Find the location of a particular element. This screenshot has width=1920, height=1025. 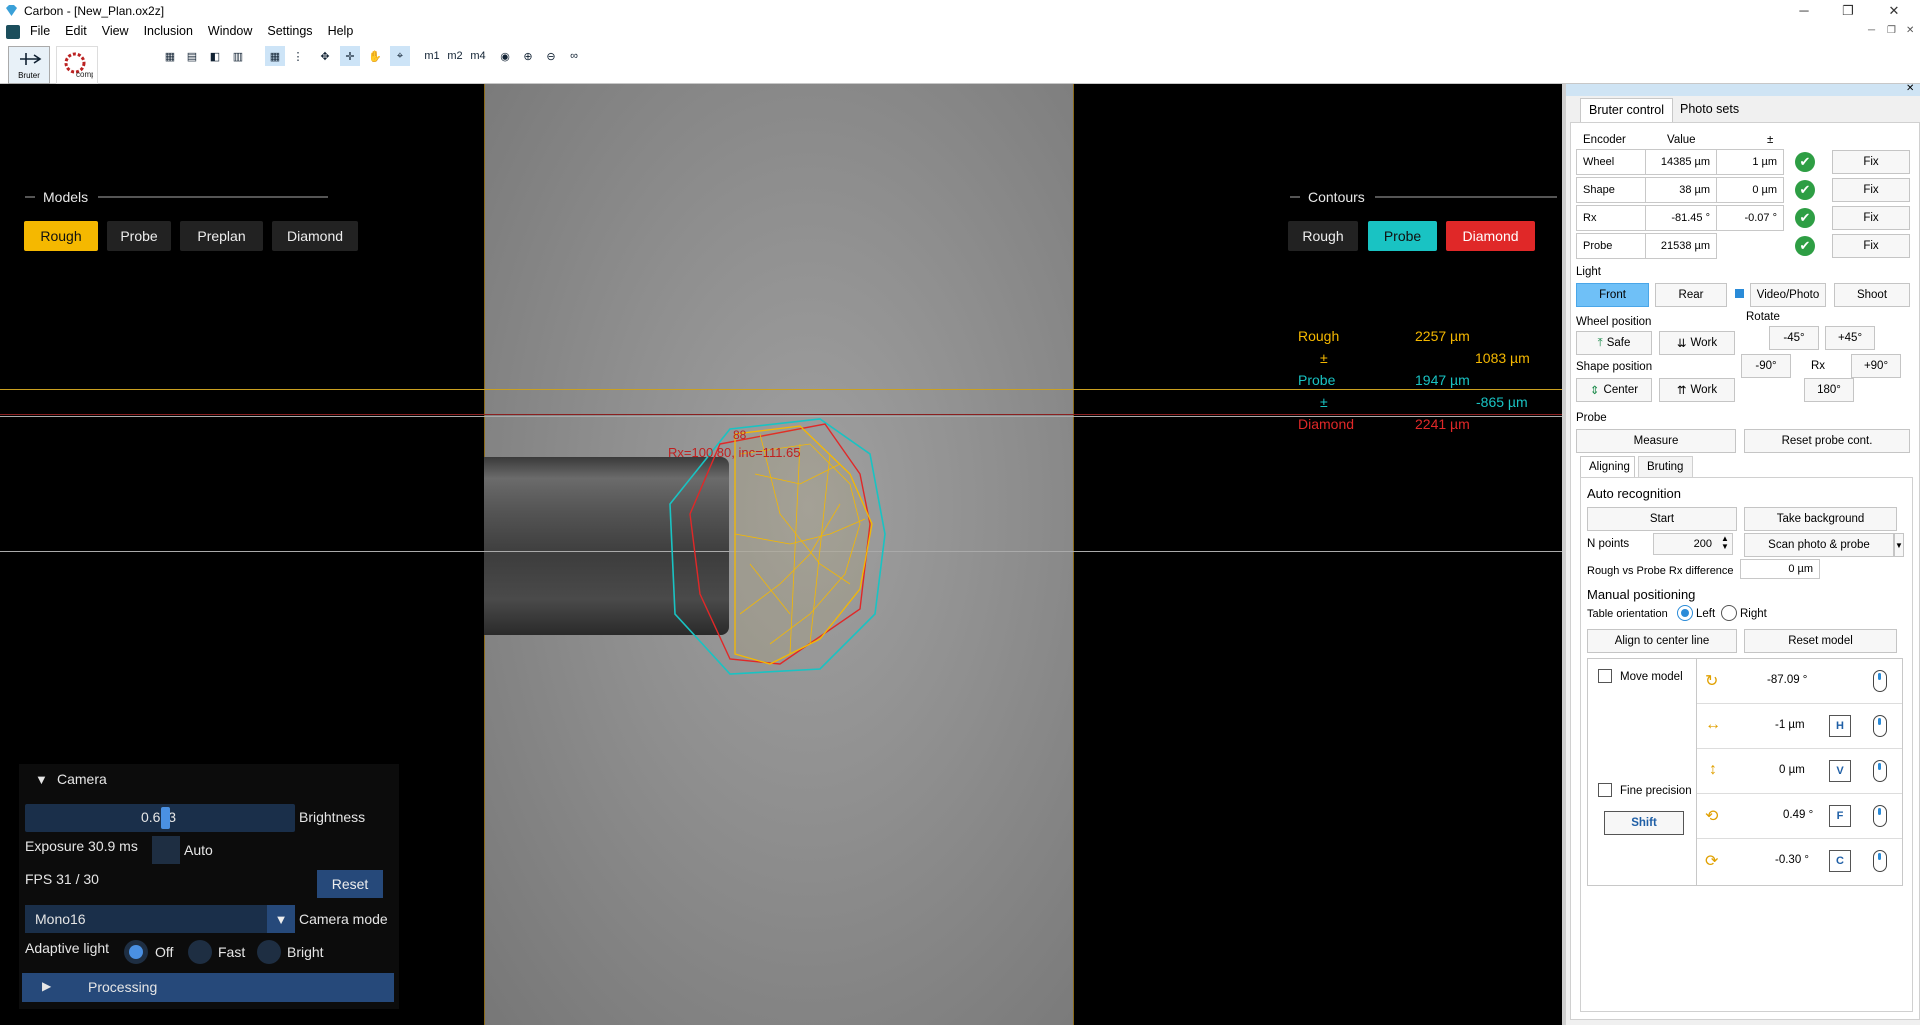

app-icon is located at coordinates (13, 32).